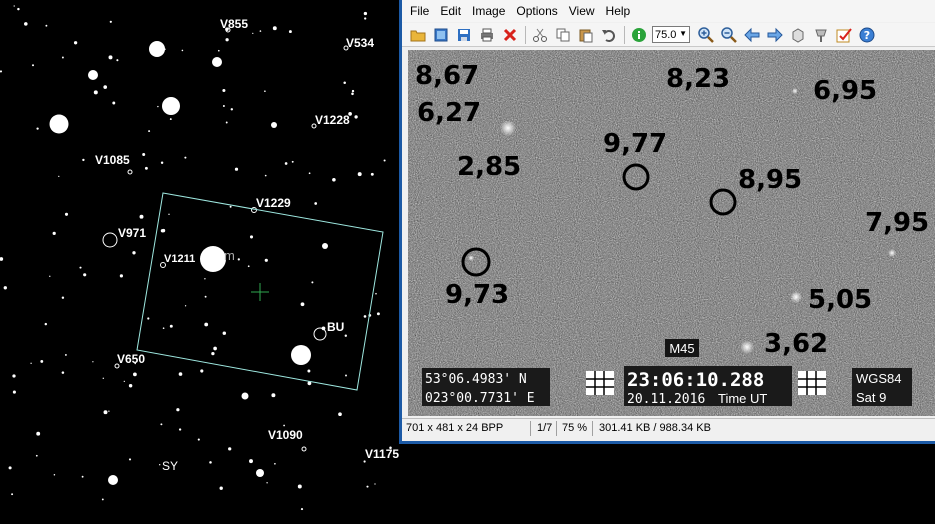  I want to click on magnitude-label: 9,73, so click(477, 295).